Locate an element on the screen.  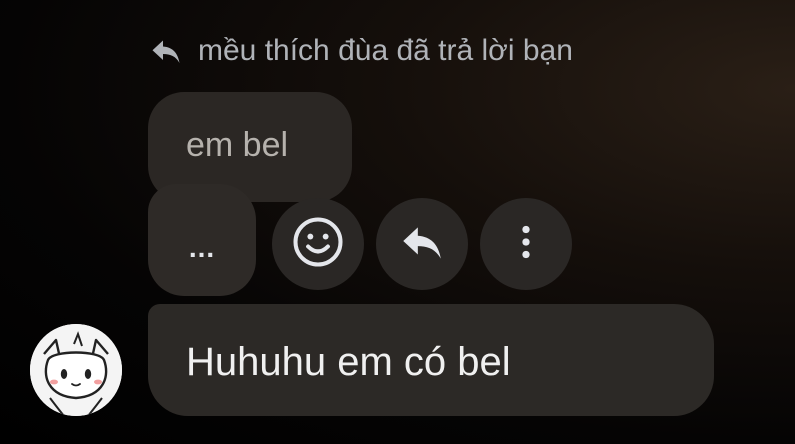
reply-button is located at coordinates (422, 244).